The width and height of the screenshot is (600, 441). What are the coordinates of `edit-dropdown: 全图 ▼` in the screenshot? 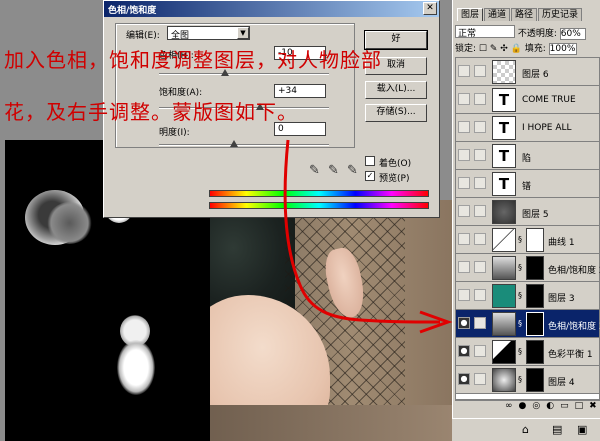 It's located at (208, 33).